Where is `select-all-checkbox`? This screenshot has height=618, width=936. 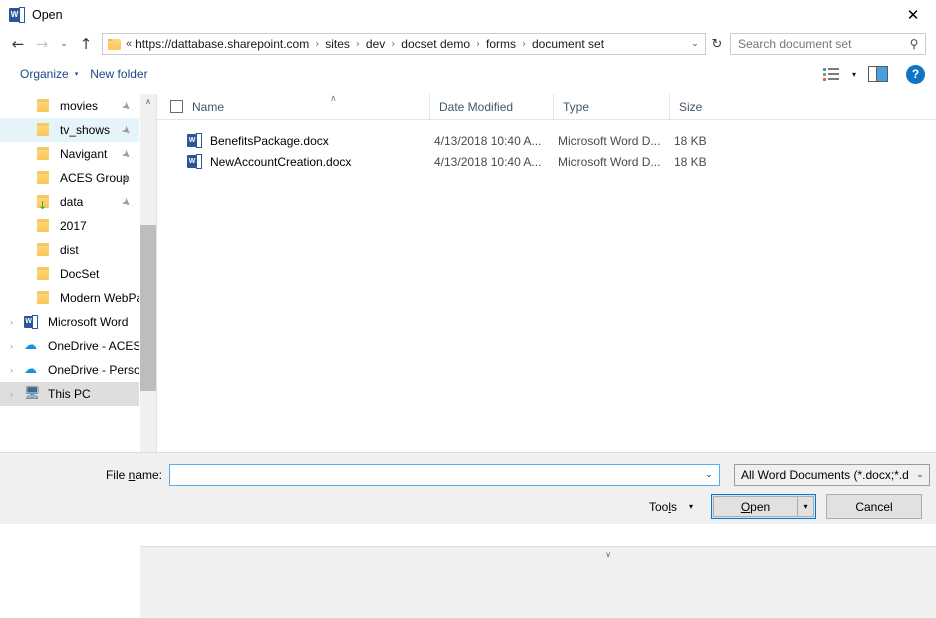
select-all-checkbox is located at coordinates (176, 106).